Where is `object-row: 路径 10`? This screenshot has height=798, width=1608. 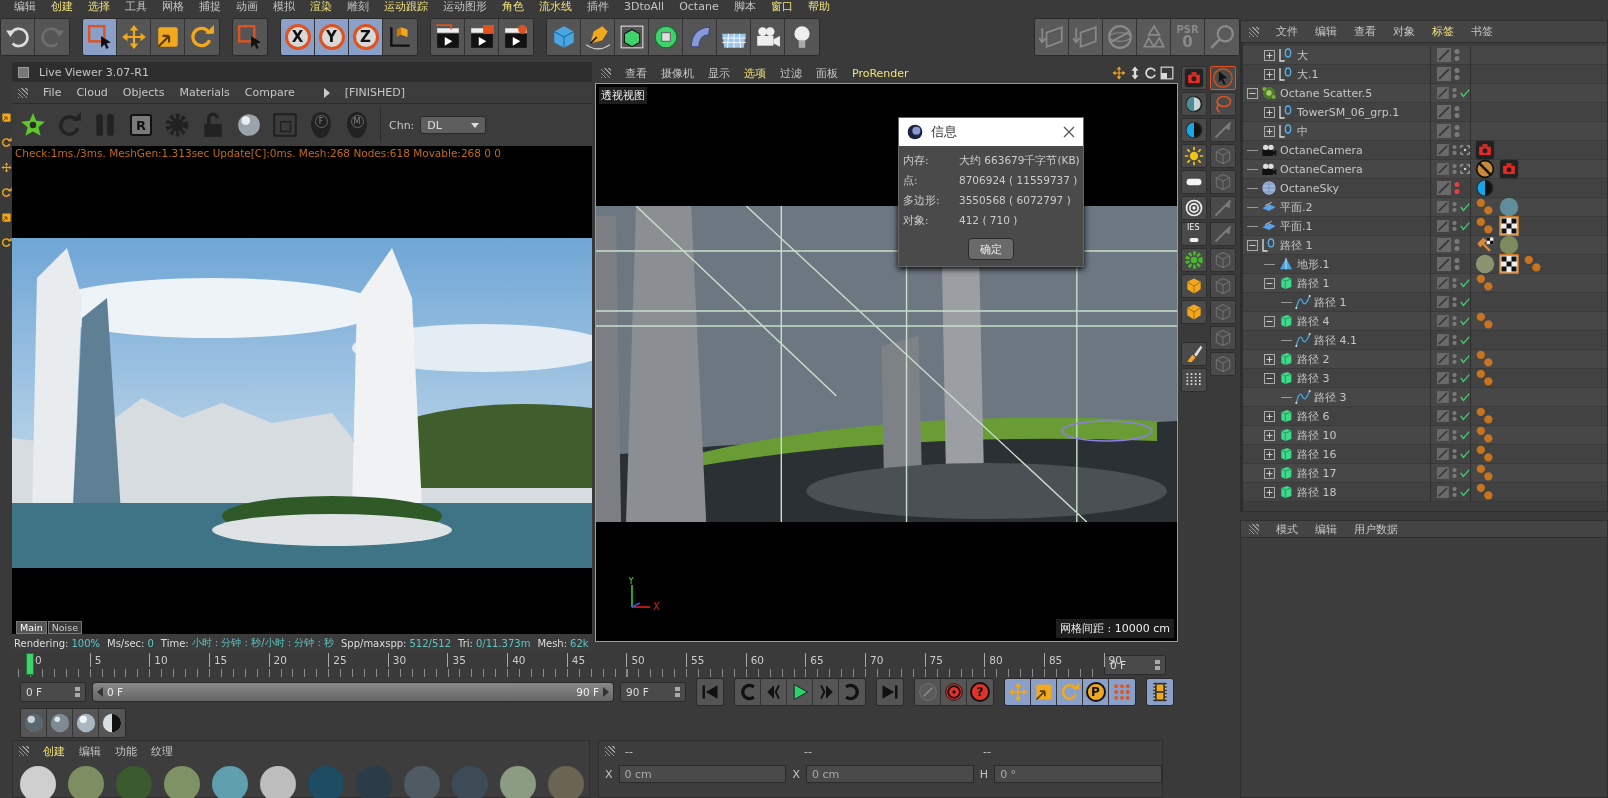
object-row: 路径 10 is located at coordinates (1425, 435).